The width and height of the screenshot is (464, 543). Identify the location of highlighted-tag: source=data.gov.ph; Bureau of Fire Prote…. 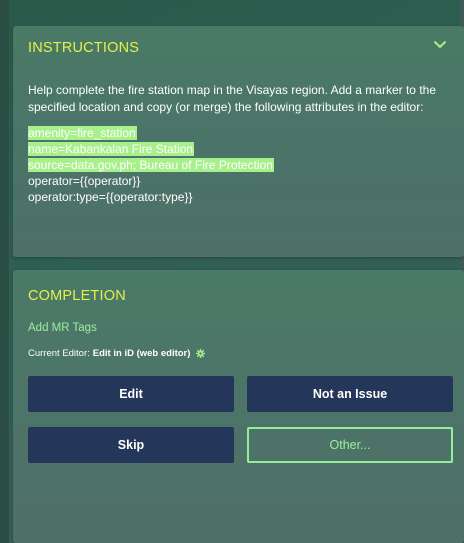
(151, 165).